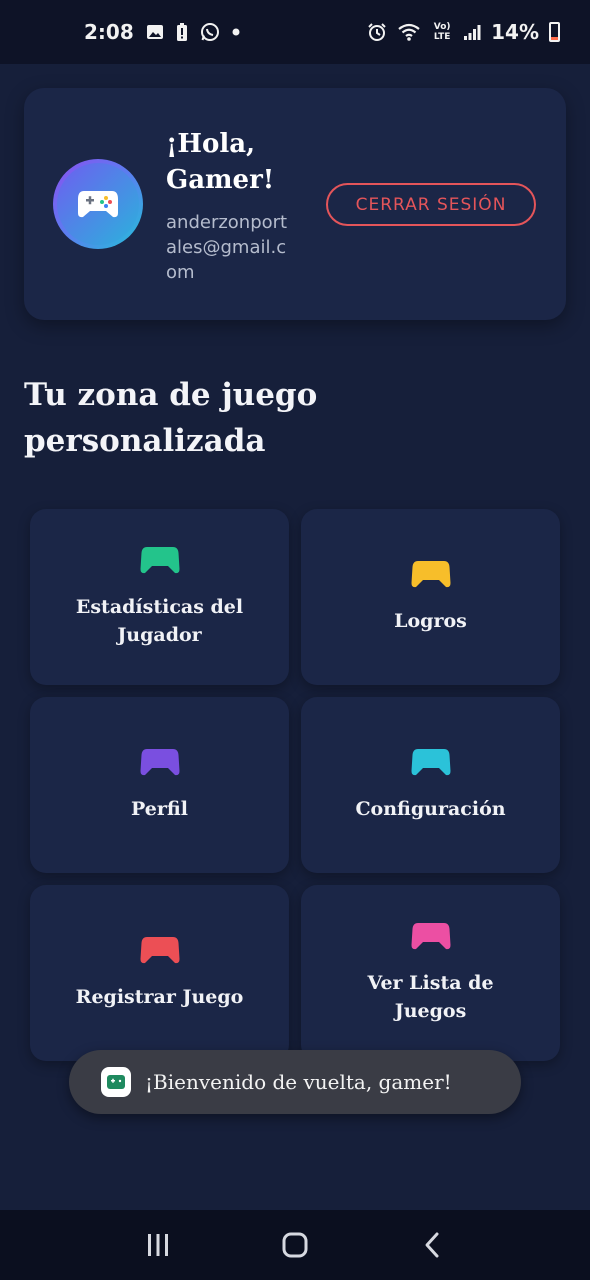  What do you see at coordinates (159, 997) in the screenshot?
I see `tile-label: Registrar Juego` at bounding box center [159, 997].